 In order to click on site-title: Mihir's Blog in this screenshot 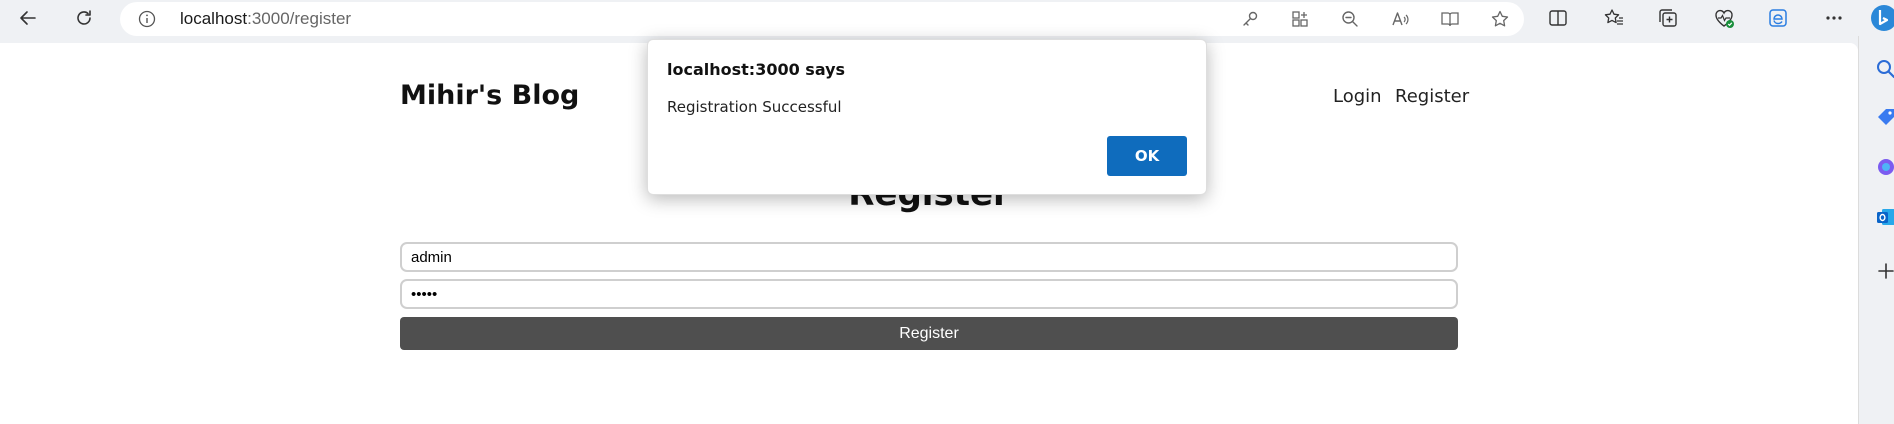, I will do `click(489, 95)`.